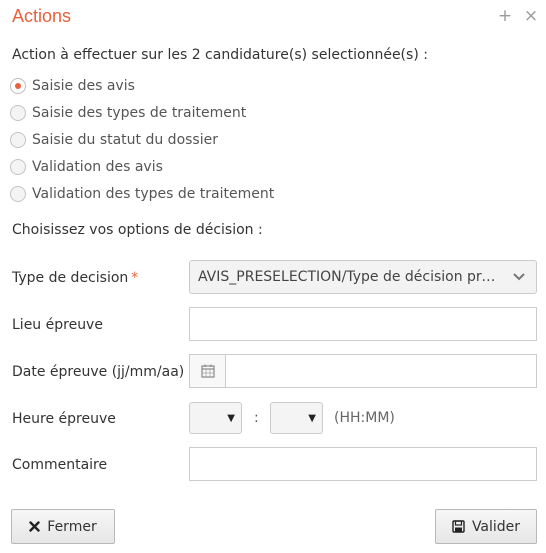  Describe the element at coordinates (72, 526) in the screenshot. I see `fermer-button-label: Fermer` at that location.